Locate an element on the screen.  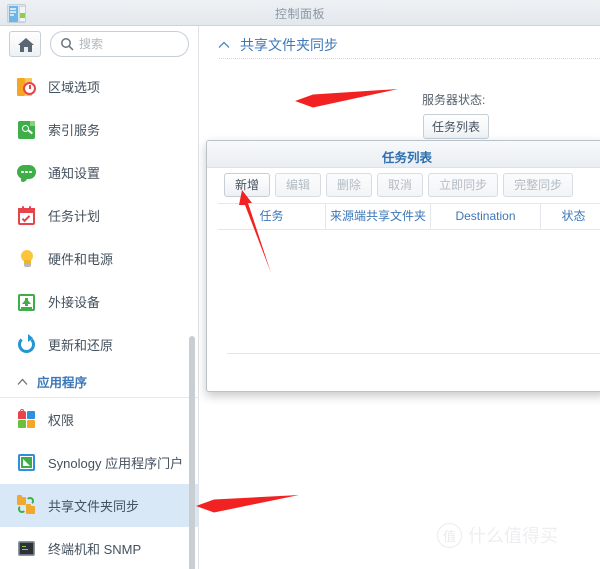
sidebar-item-label: 区域选项 is located at coordinates (74, 87).